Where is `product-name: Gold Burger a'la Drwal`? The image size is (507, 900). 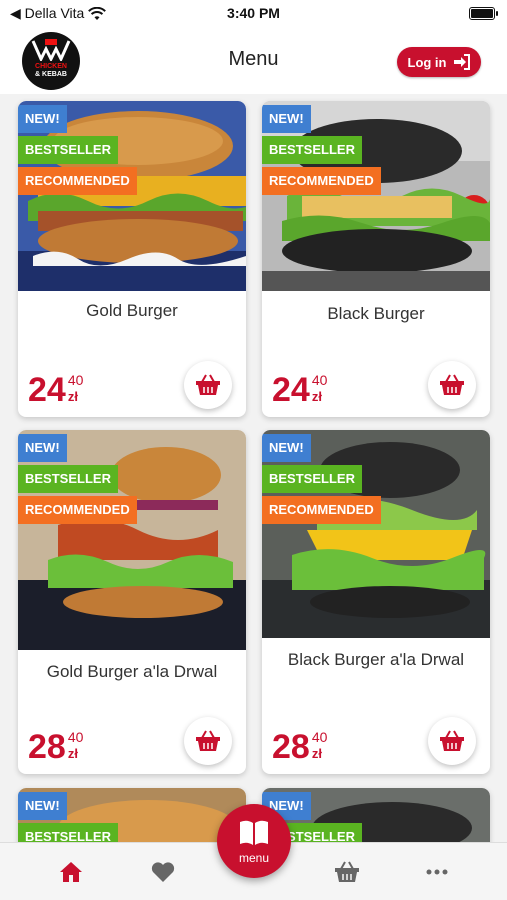 product-name: Gold Burger a'la Drwal is located at coordinates (132, 671).